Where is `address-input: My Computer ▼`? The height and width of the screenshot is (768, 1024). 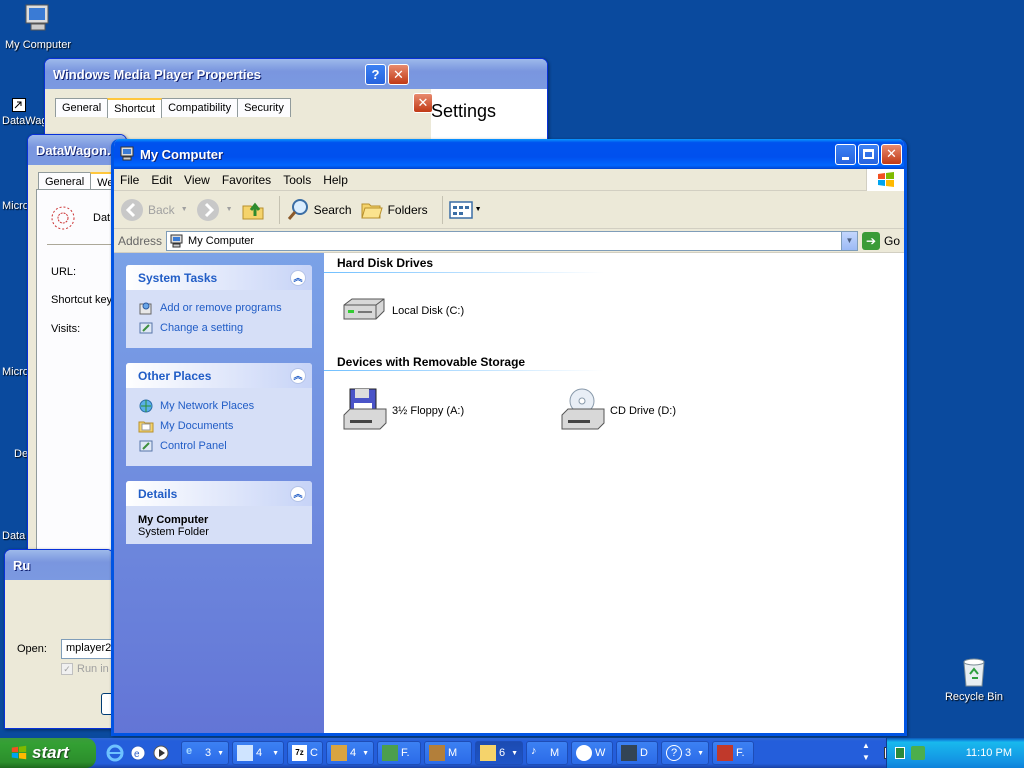
address-input: My Computer ▼ is located at coordinates (512, 240).